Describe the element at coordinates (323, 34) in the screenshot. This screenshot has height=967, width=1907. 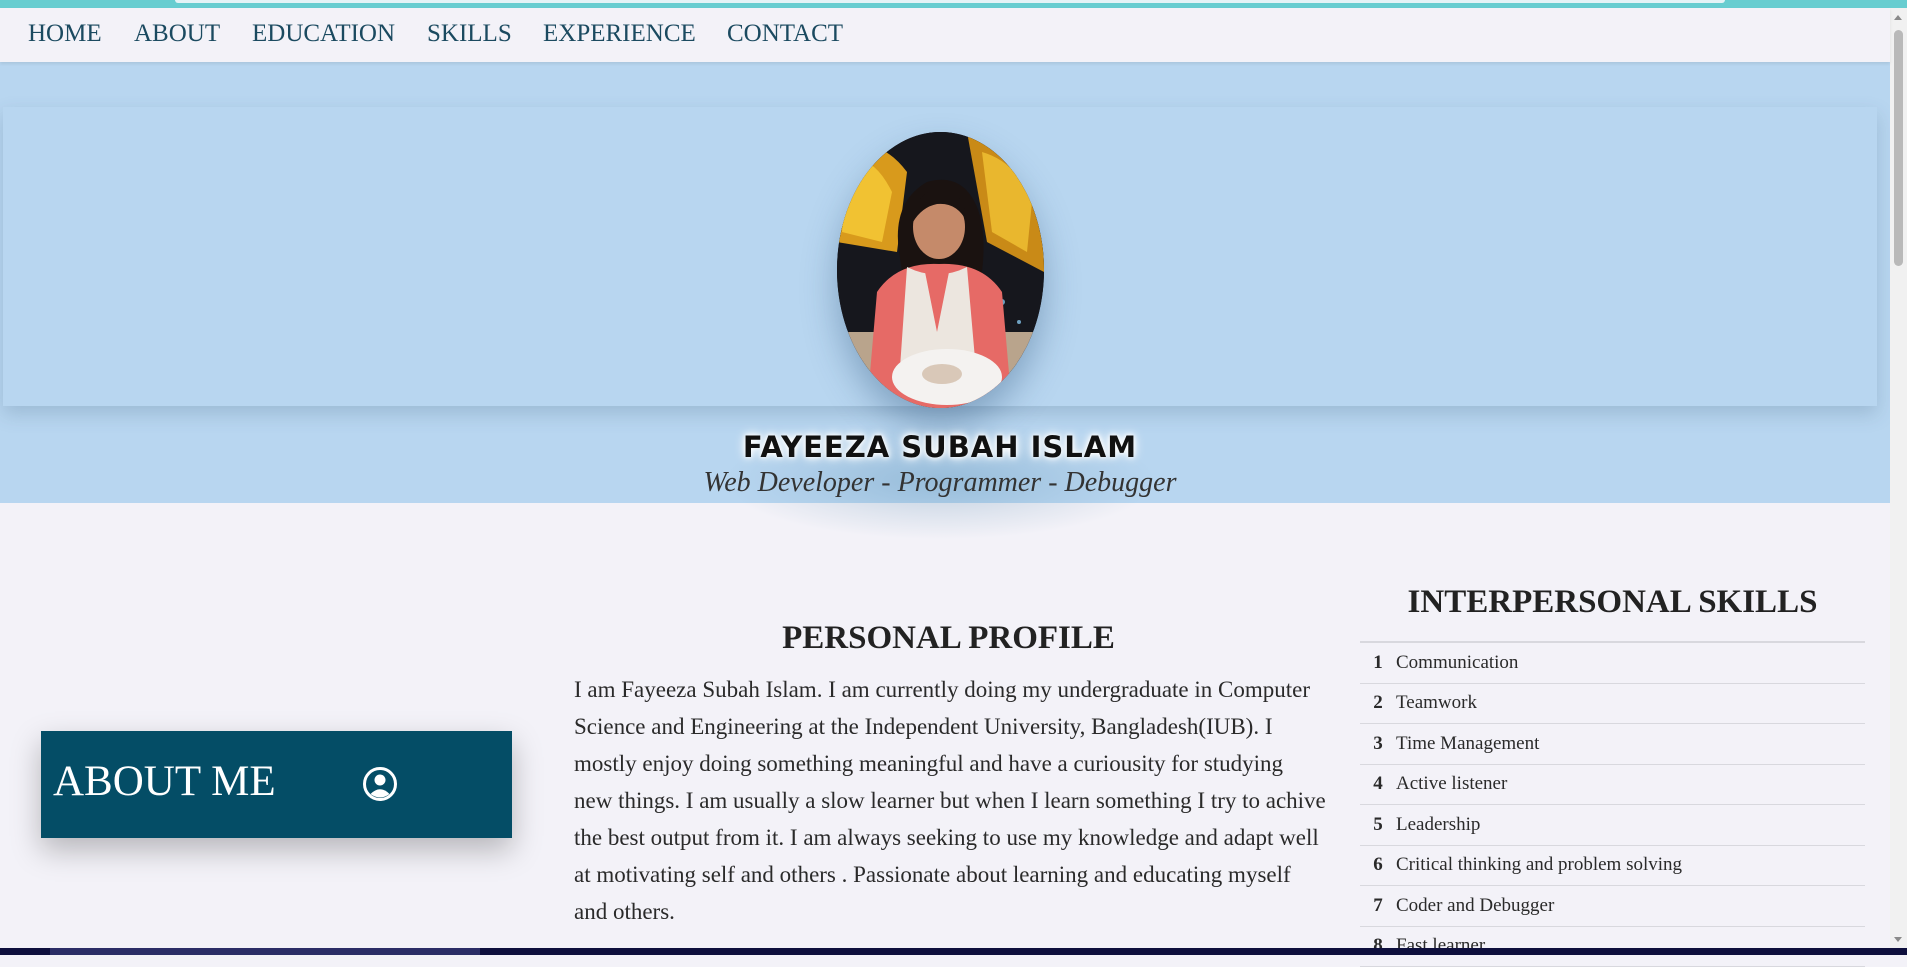
I see `nav-education: EDUCATION` at that location.